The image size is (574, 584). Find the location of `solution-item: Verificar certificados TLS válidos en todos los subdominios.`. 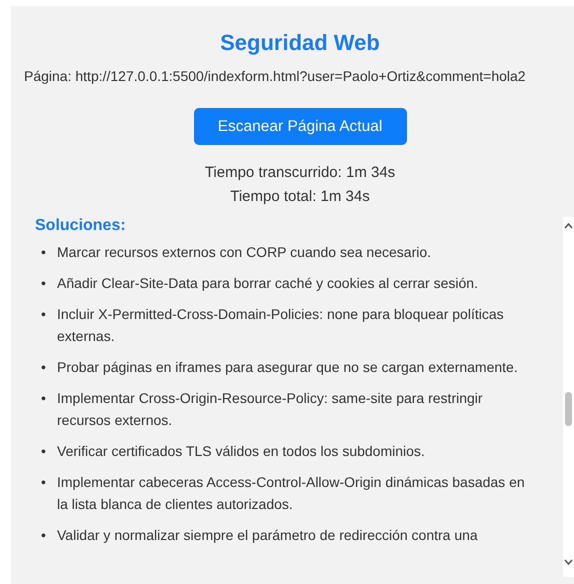

solution-item: Verificar certificados TLS válidos en todos los subdominios. is located at coordinates (241, 451).